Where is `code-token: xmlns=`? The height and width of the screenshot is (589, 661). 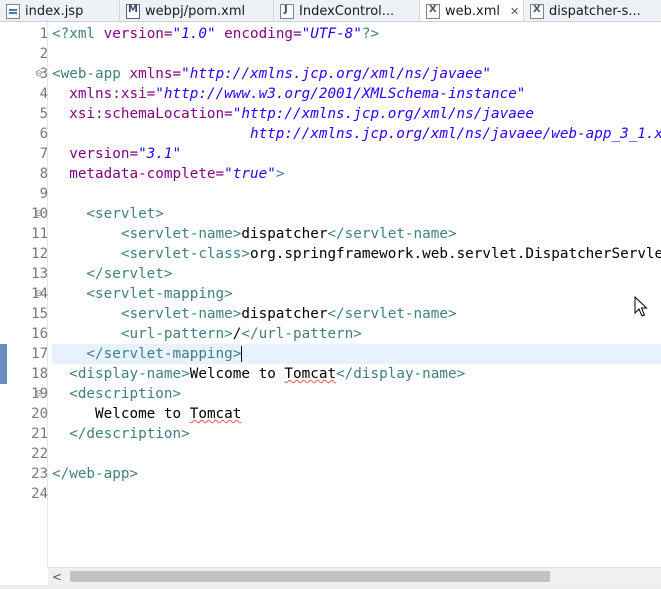 code-token: xmlns= is located at coordinates (151, 74).